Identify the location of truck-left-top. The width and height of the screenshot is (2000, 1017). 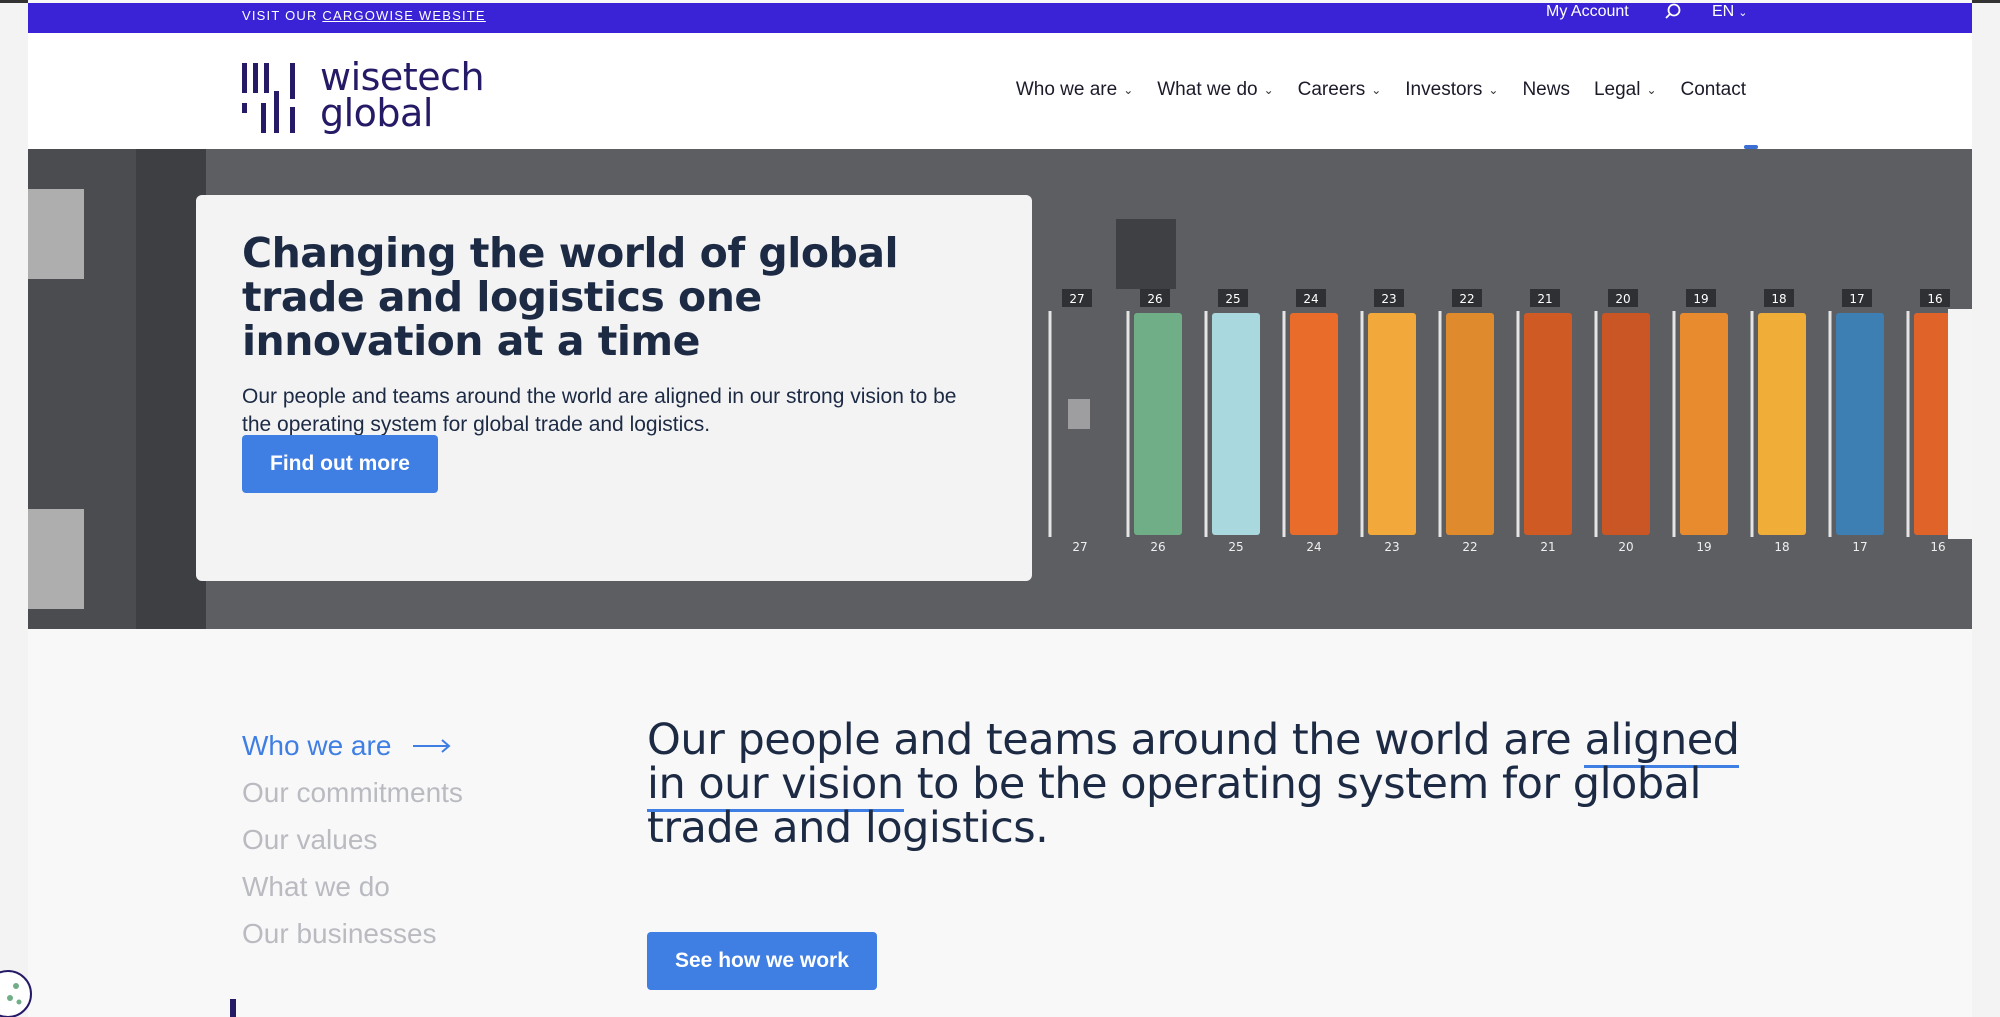
(56, 234).